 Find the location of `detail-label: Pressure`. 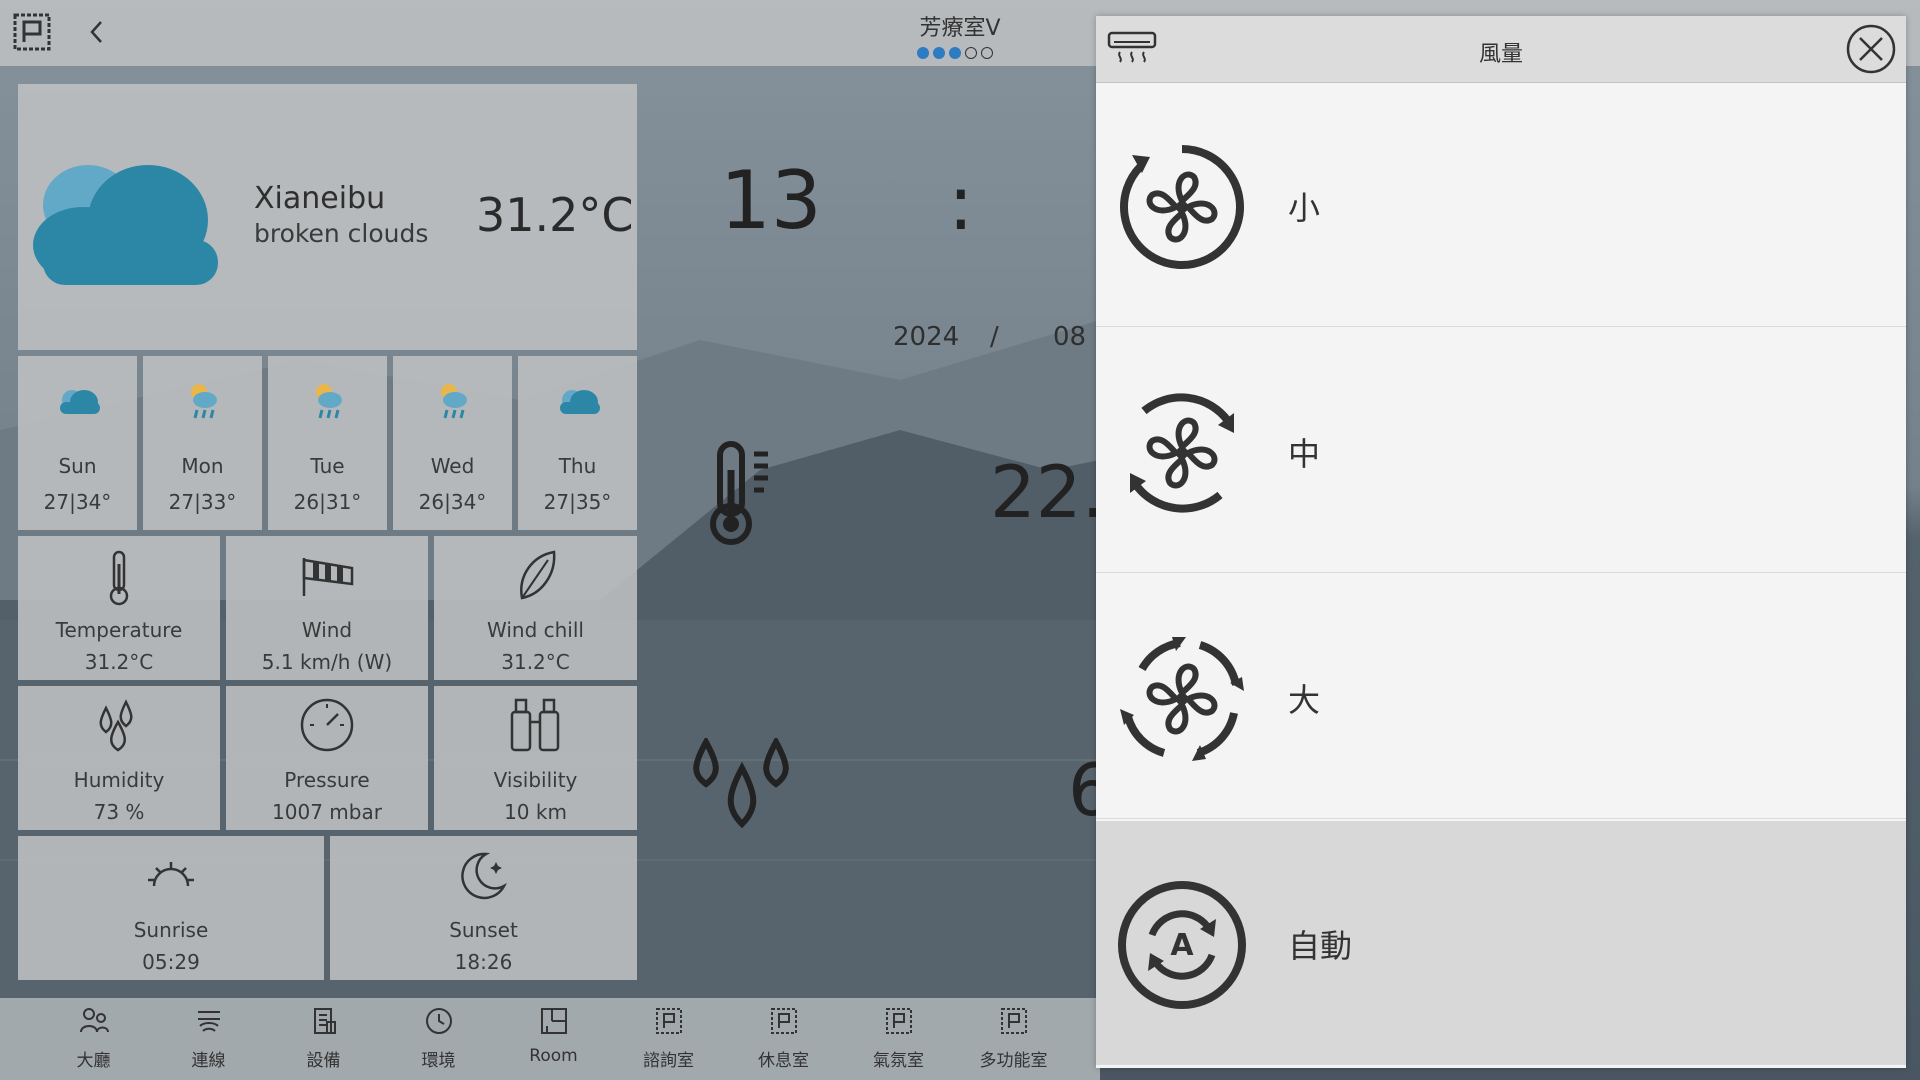

detail-label: Pressure is located at coordinates (327, 780).